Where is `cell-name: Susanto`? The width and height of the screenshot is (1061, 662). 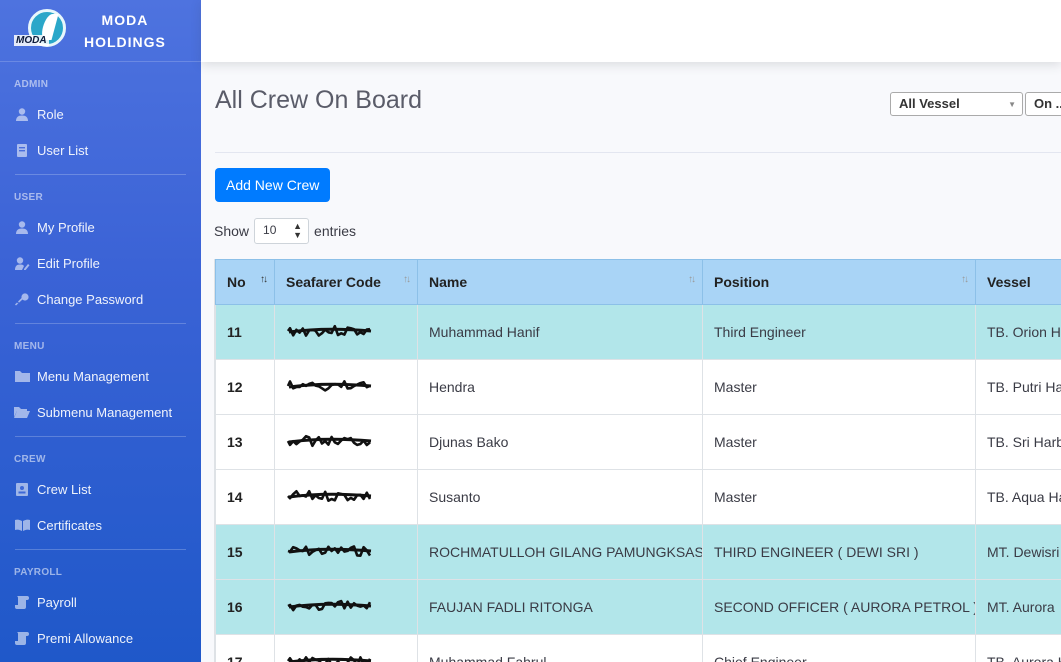
cell-name: Susanto is located at coordinates (560, 497).